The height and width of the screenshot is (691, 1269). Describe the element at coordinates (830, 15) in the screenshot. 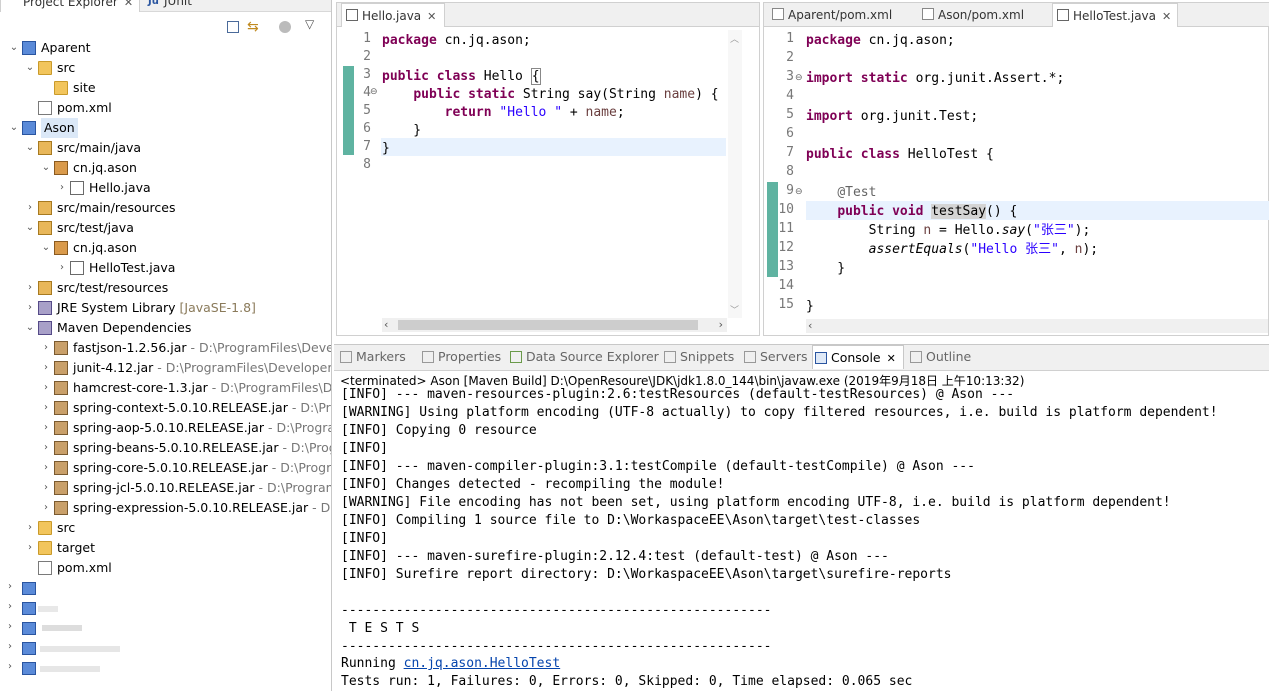

I see `tab-aparent-pom: Aparent/pom.xml` at that location.